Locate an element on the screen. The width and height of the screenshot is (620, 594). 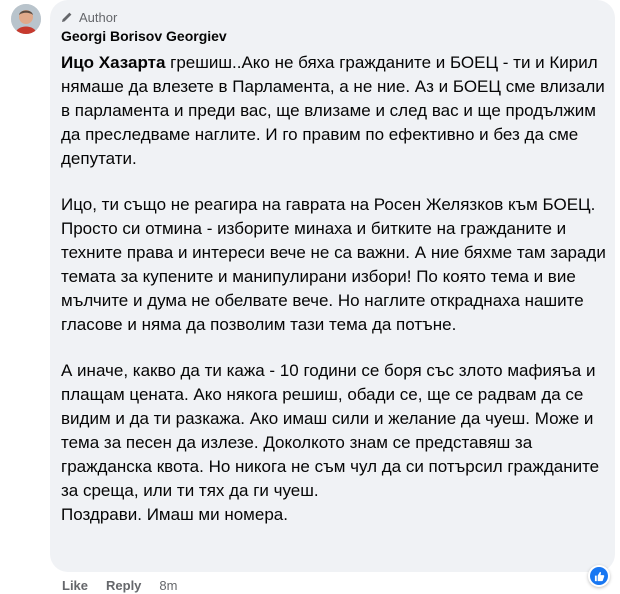
timestamp: 8m is located at coordinates (168, 585).